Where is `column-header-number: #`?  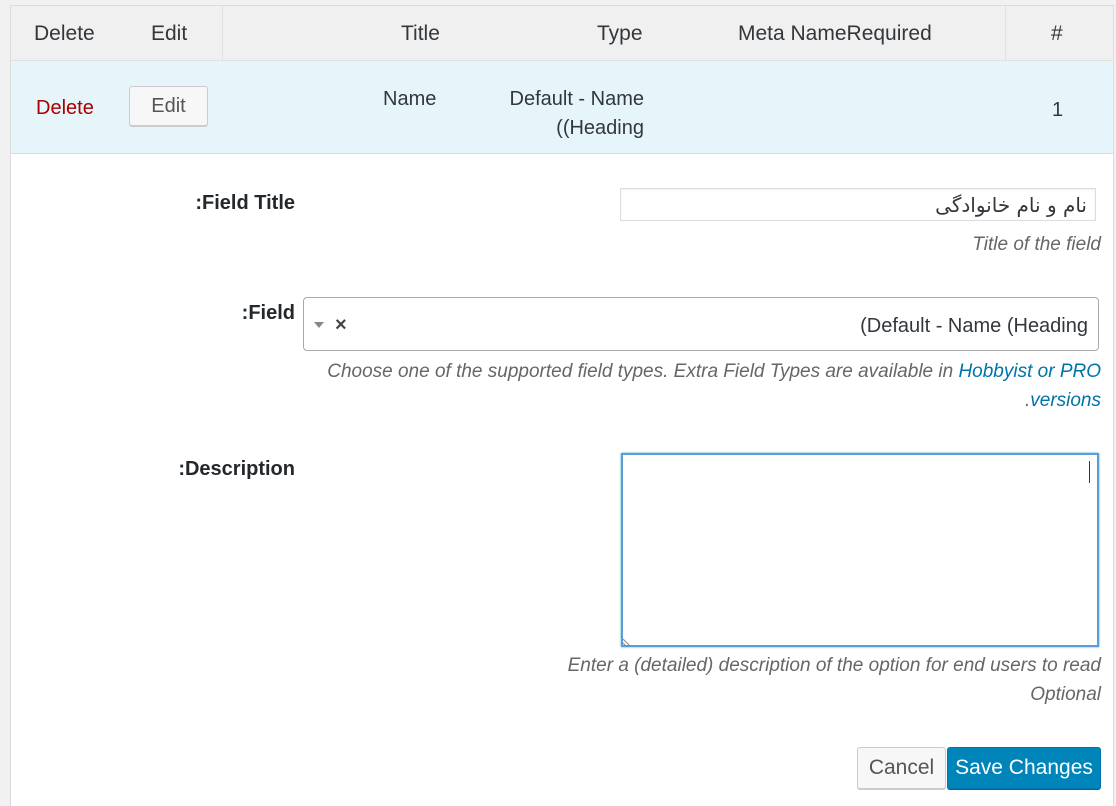 column-header-number: # is located at coordinates (1057, 33).